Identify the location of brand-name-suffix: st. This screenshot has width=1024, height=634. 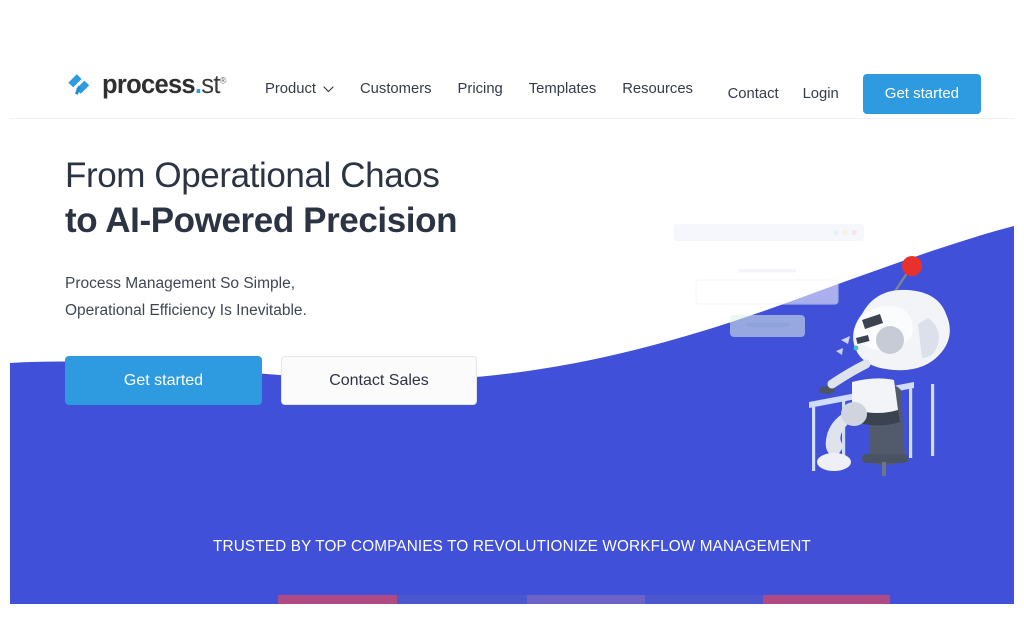
(210, 85).